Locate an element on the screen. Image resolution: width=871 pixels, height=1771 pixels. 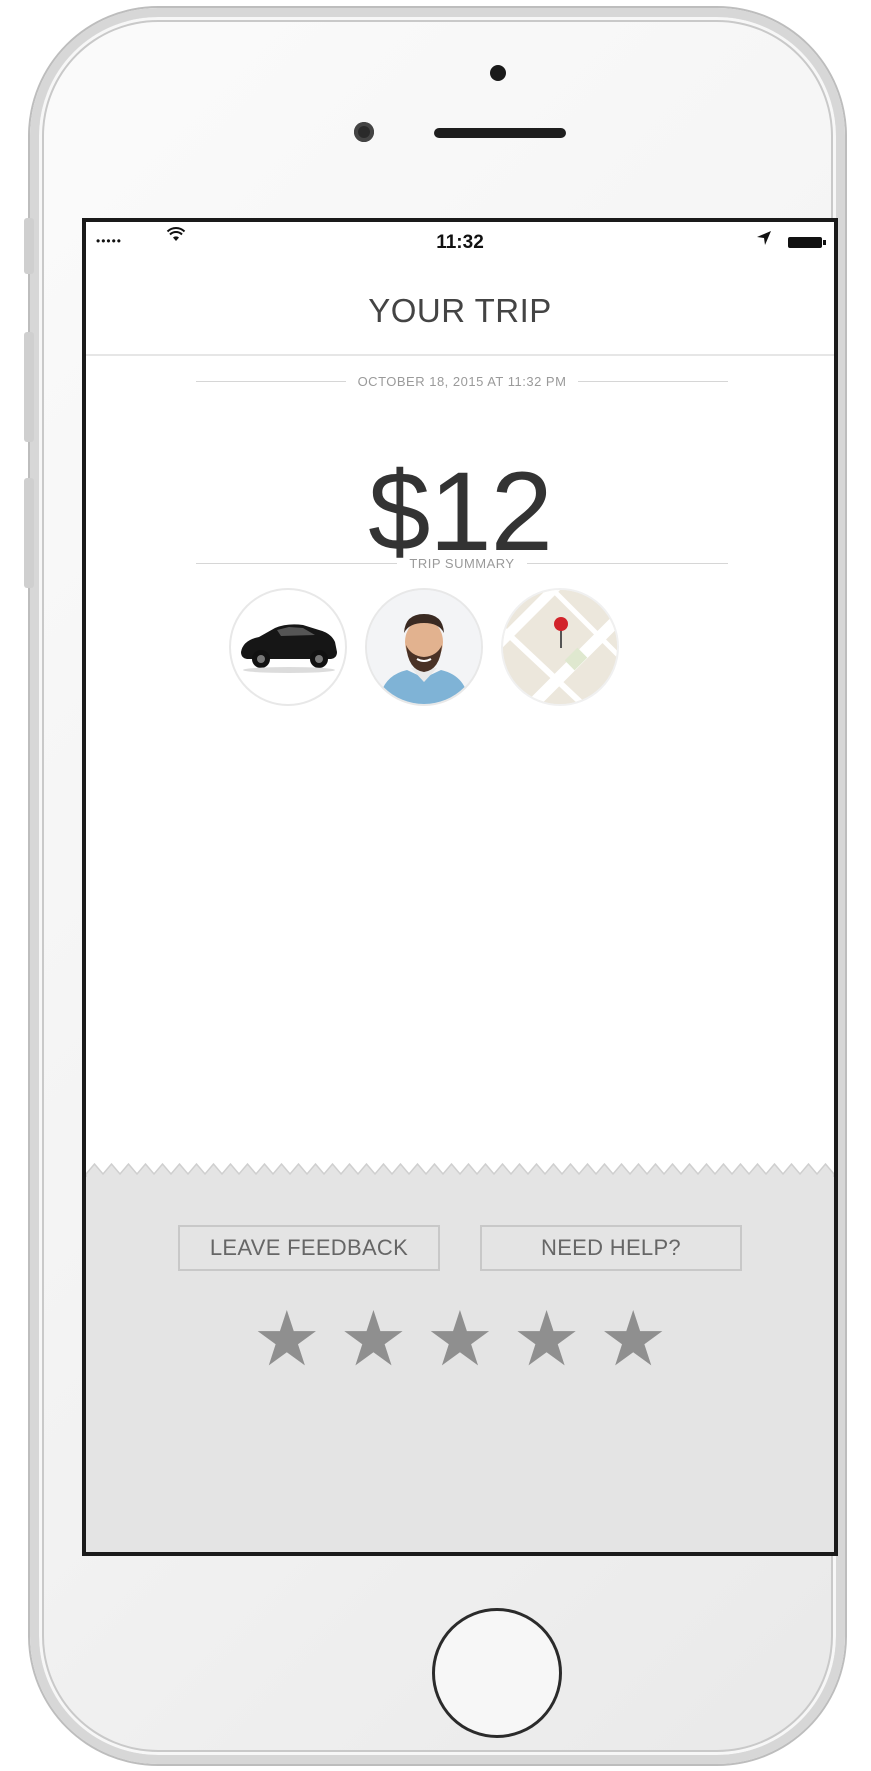
star-rating: ★ ★ ★ ★ ★ is located at coordinates (460, 1339).